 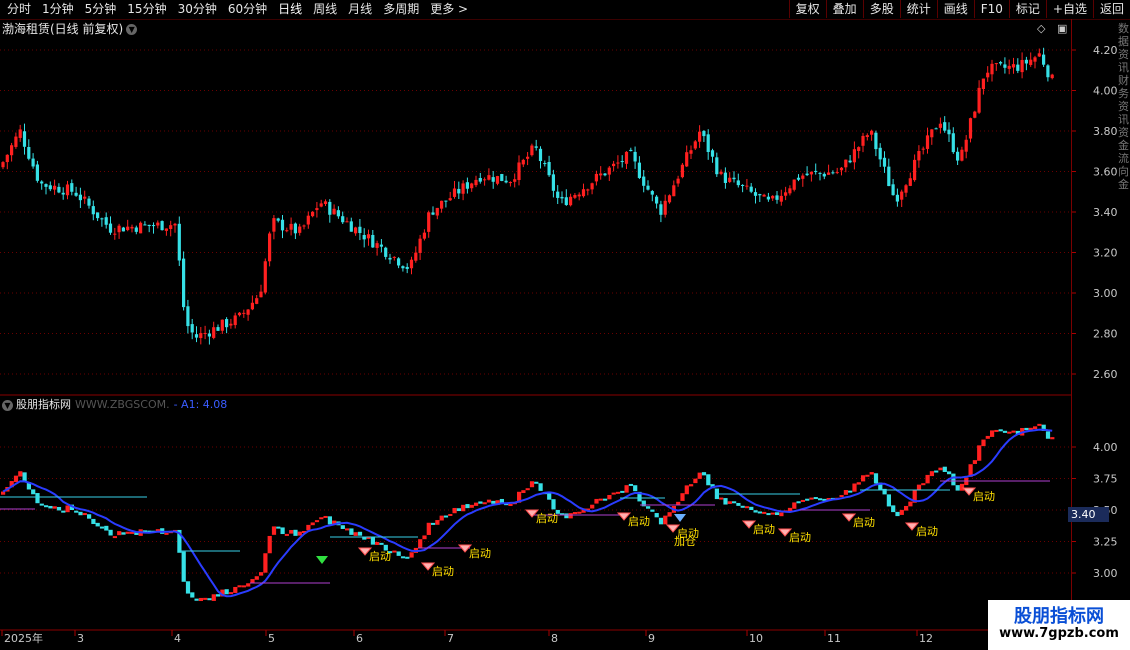 What do you see at coordinates (359, 638) in the screenshot?
I see `month-label: 6` at bounding box center [359, 638].